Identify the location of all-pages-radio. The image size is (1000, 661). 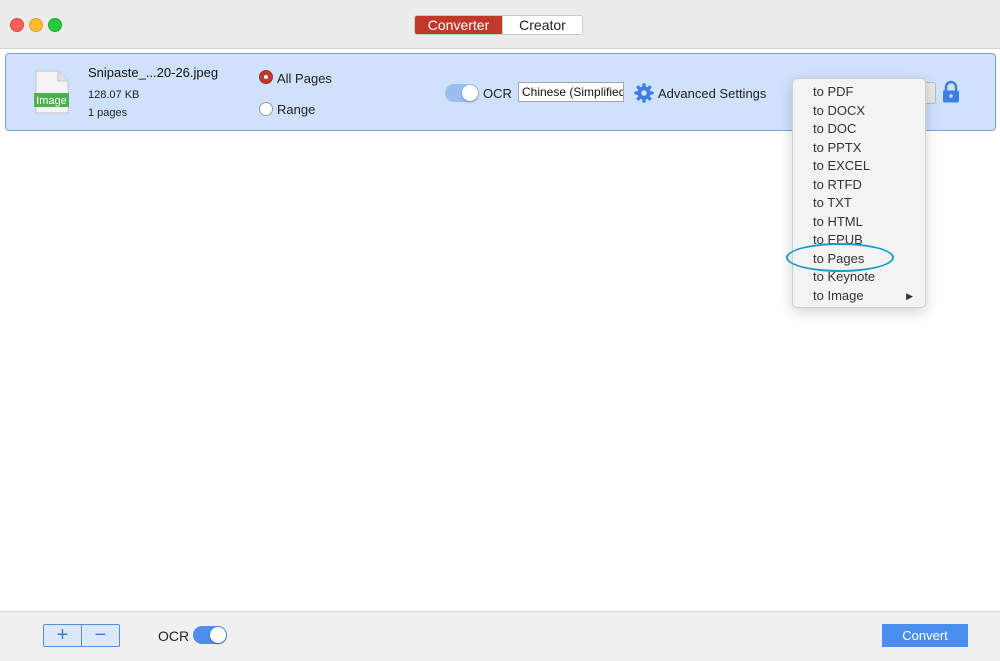
(266, 77).